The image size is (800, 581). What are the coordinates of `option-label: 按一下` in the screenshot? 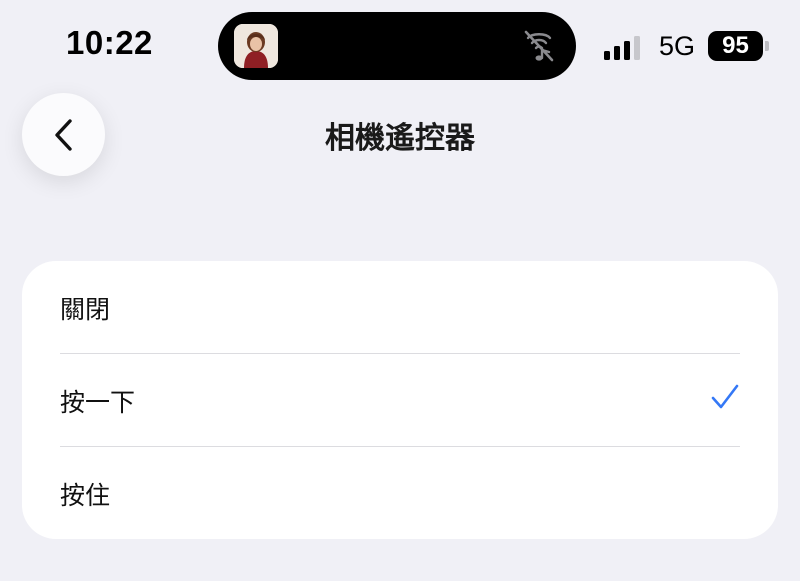 It's located at (98, 402).